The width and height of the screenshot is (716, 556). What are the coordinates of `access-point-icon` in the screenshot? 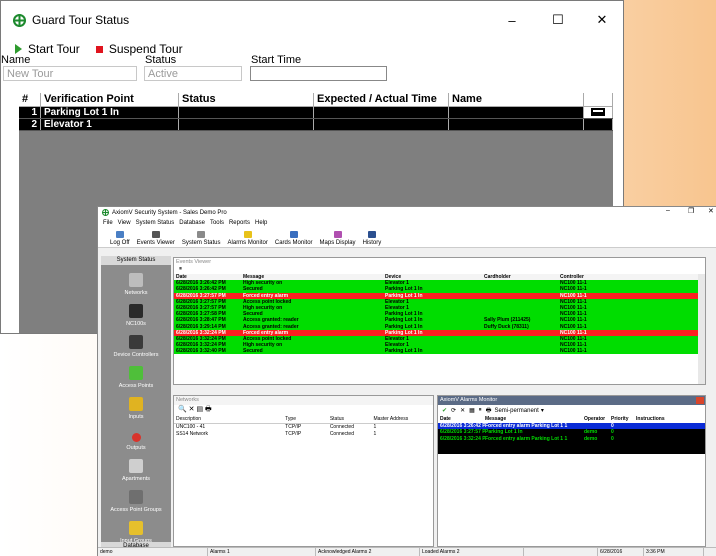 It's located at (136, 373).